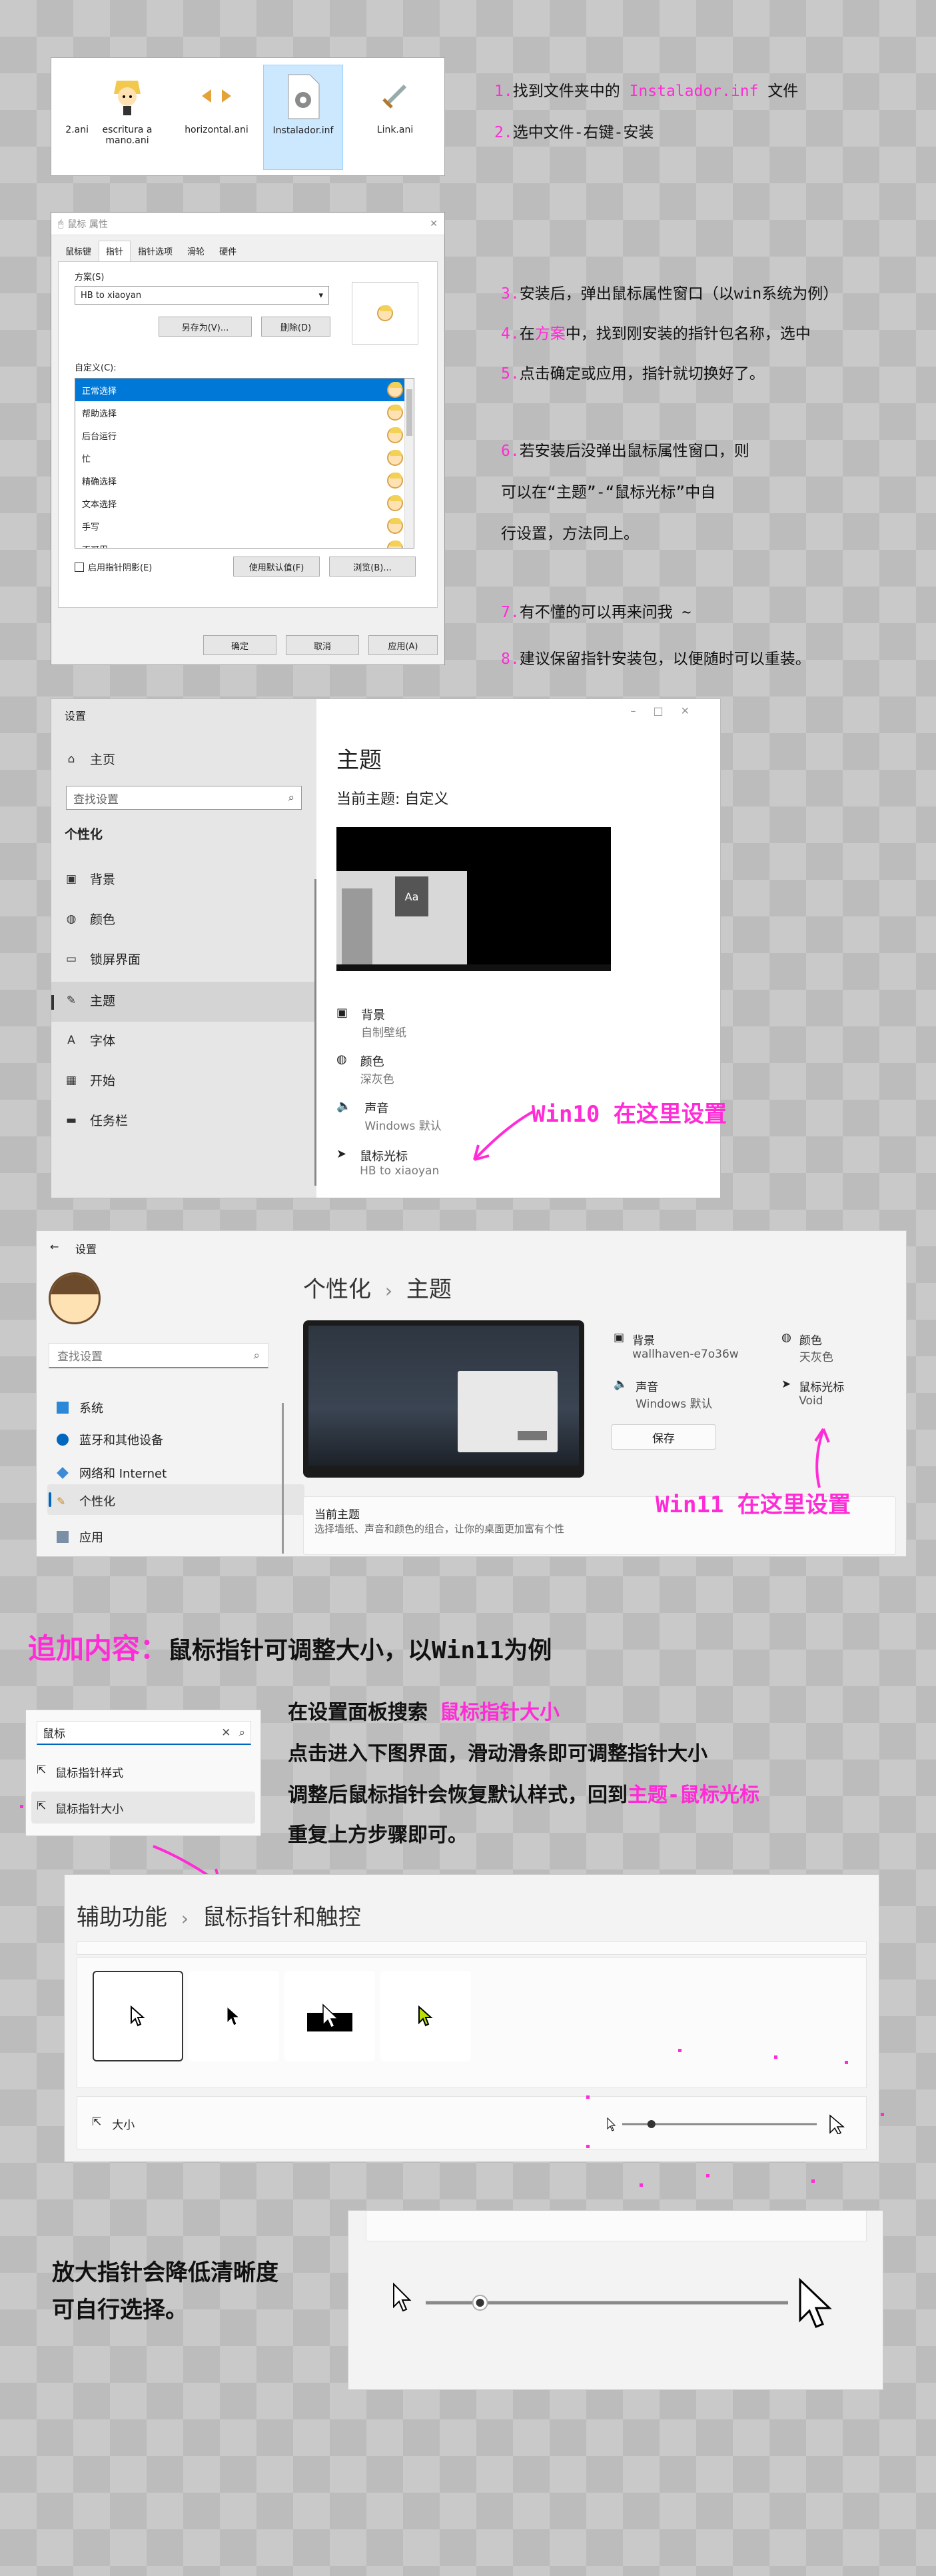 Image resolution: width=936 pixels, height=2576 pixels. Describe the element at coordinates (244, 480) in the screenshot. I see `list-item: 精确选择` at that location.